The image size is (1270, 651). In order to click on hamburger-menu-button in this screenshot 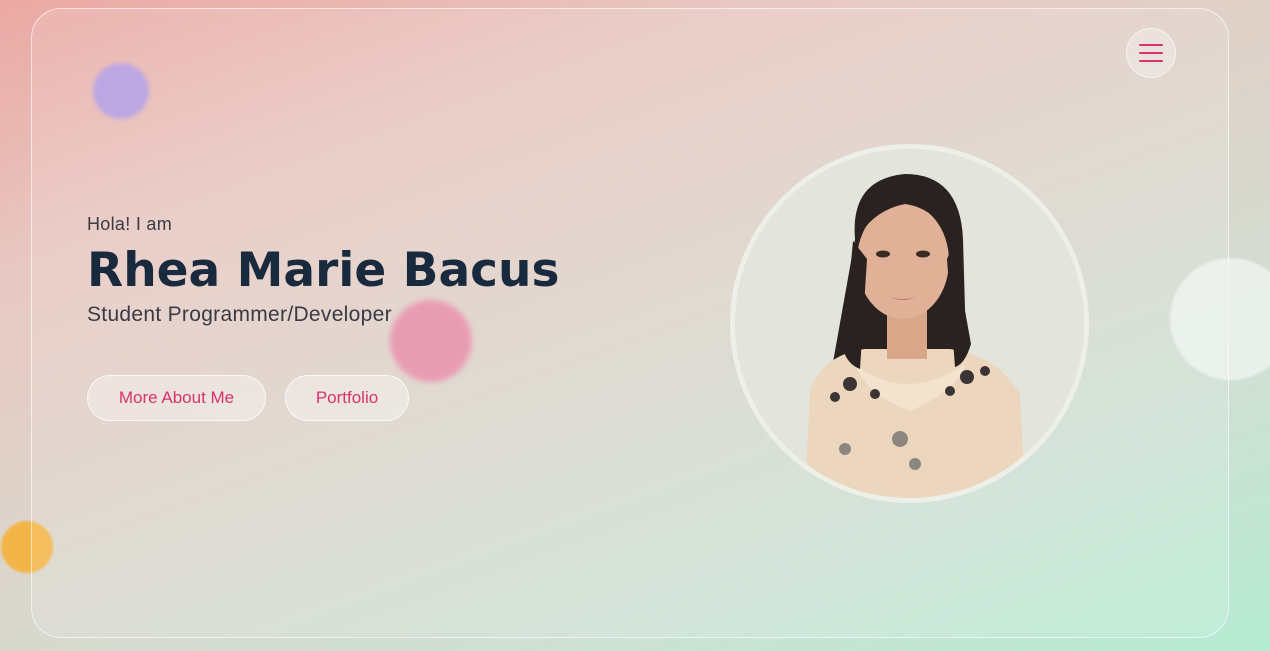, I will do `click(1151, 53)`.